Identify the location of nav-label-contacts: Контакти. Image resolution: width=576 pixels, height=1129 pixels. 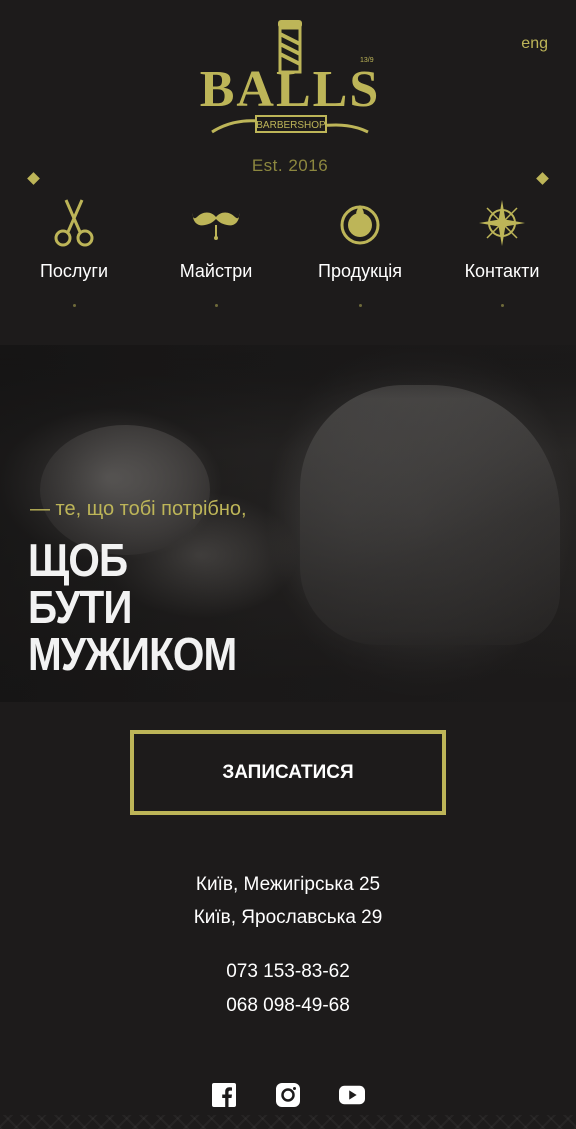
(502, 271).